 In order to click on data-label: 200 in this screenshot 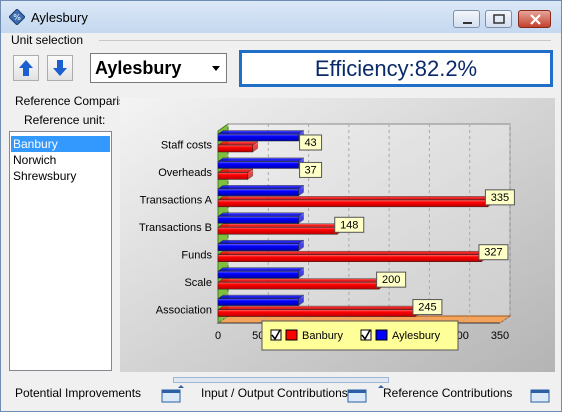, I will do `click(391, 280)`.